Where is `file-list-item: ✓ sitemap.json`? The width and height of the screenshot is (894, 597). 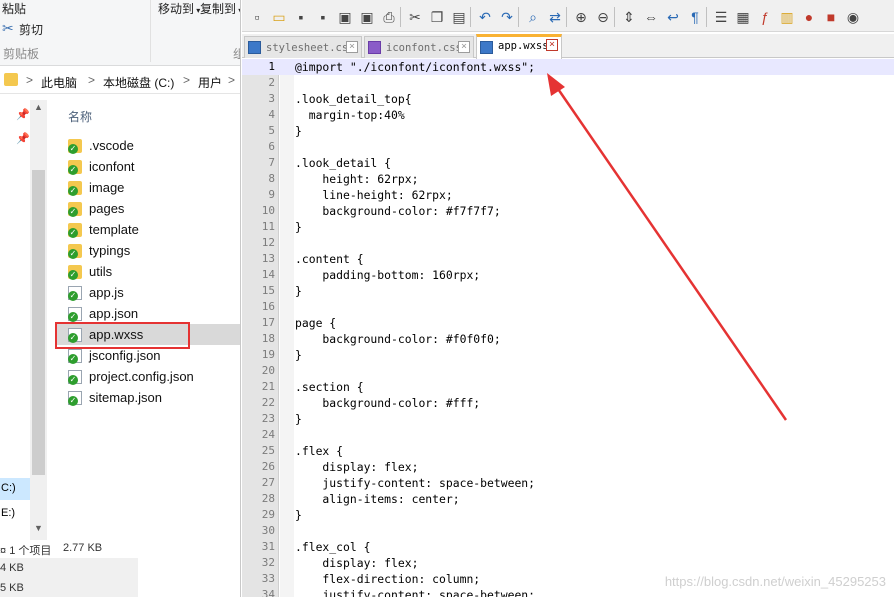
file-list-item: ✓ sitemap.json is located at coordinates (147, 397).